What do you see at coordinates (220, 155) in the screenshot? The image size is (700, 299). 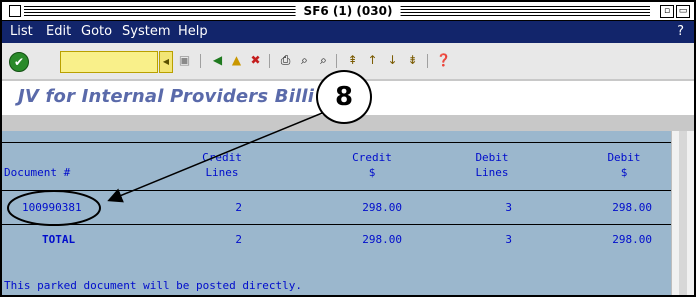 I see `annotation-arrow` at bounding box center [220, 155].